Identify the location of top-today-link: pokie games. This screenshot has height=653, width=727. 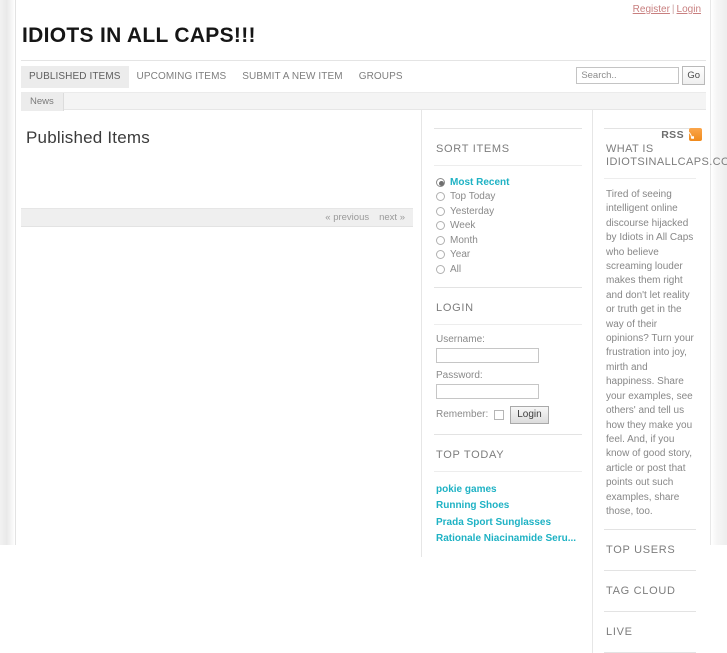
(466, 489).